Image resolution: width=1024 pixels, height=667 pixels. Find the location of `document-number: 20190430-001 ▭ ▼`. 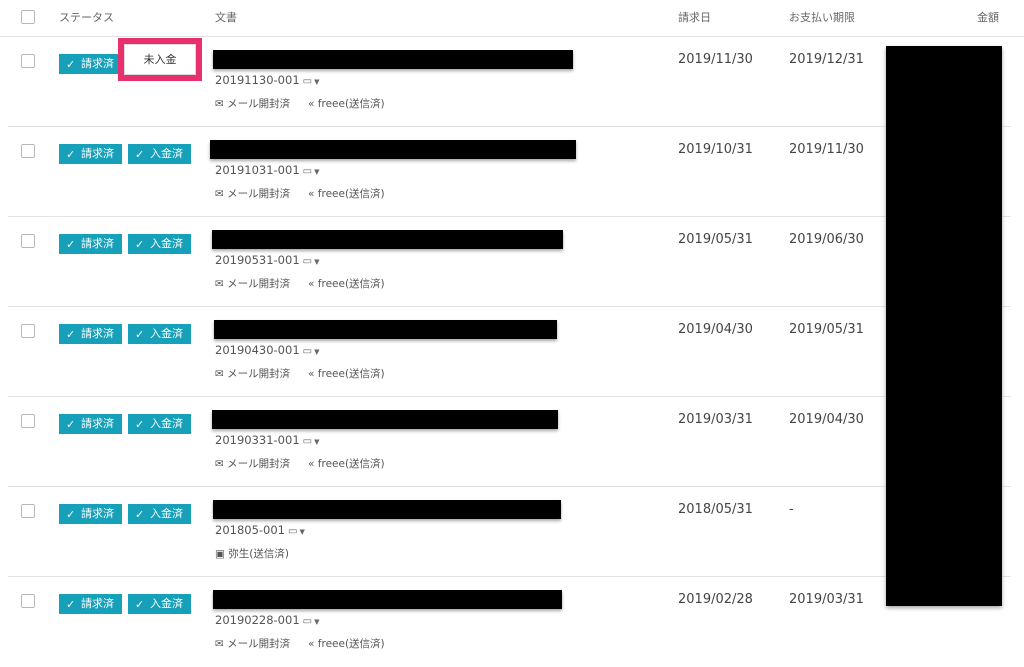

document-number: 20190430-001 ▭ ▼ is located at coordinates (267, 350).